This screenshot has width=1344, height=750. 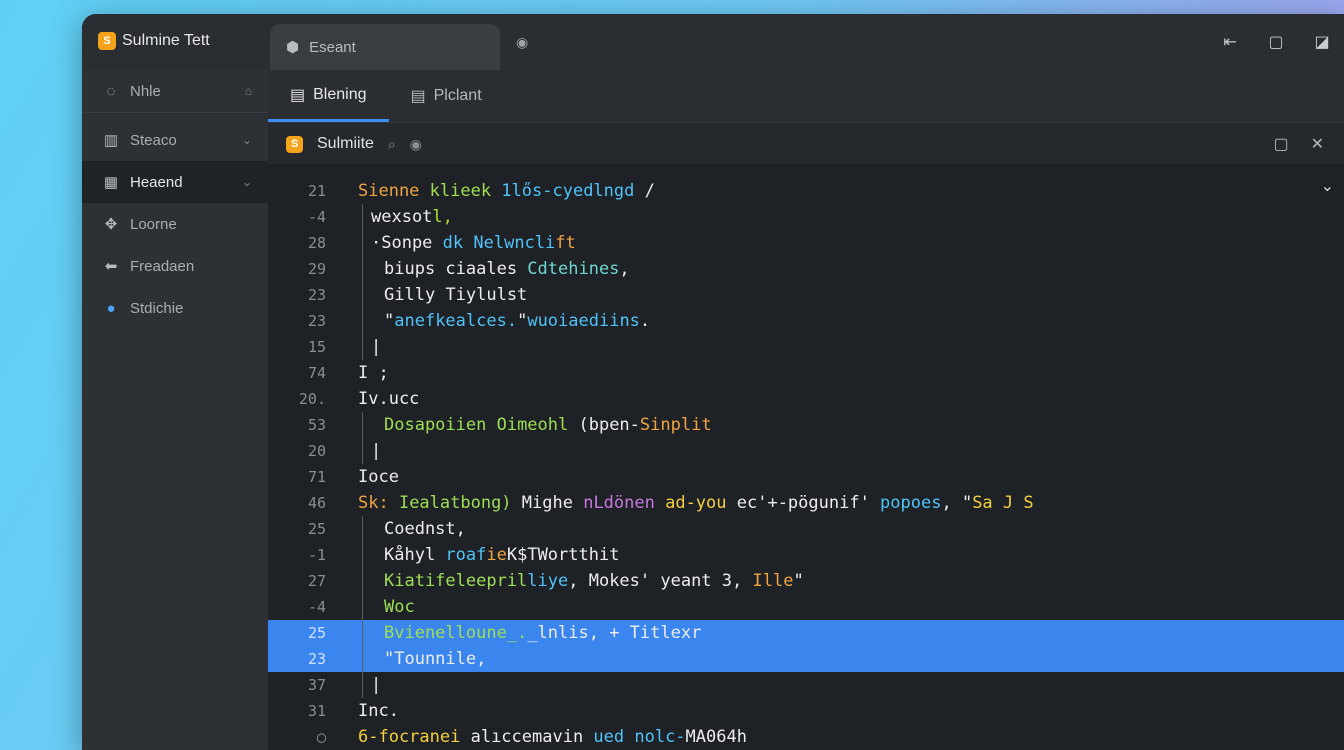 I want to click on code-line: 15 |, so click(x=806, y=347).